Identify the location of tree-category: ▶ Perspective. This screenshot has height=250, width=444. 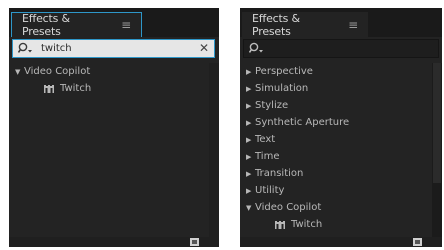
(341, 71).